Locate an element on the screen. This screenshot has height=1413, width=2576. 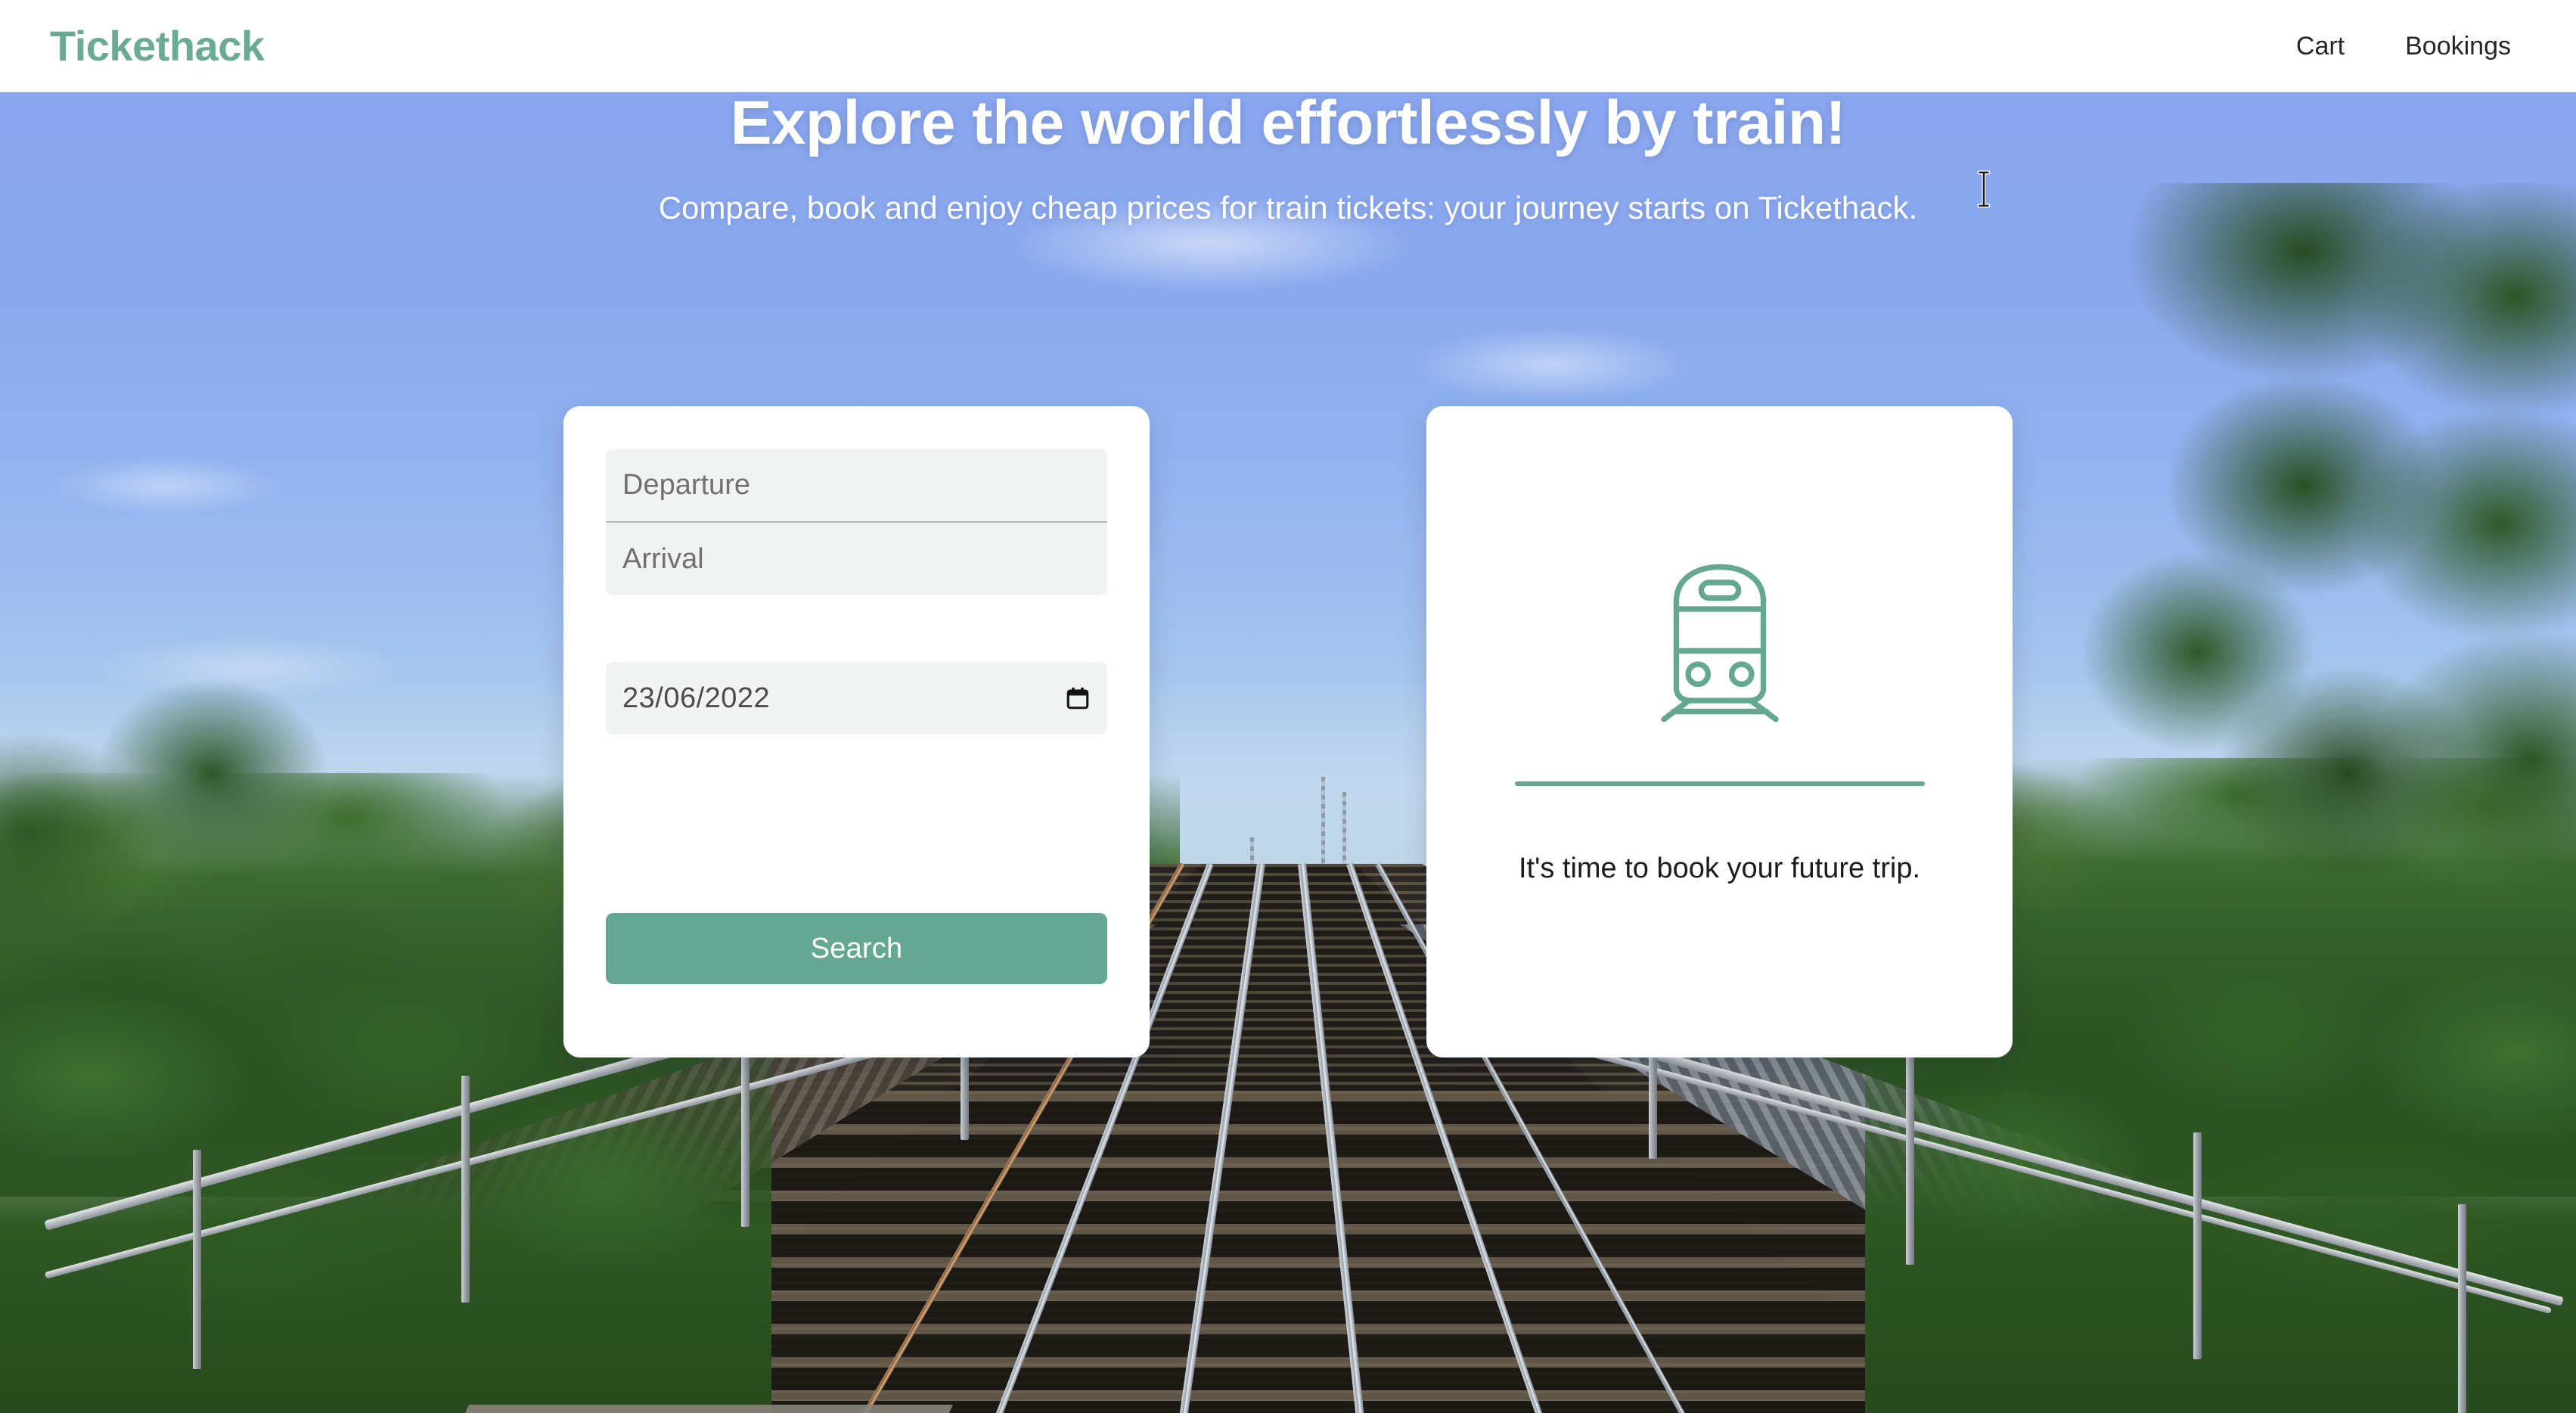
arrival-input is located at coordinates (856, 559).